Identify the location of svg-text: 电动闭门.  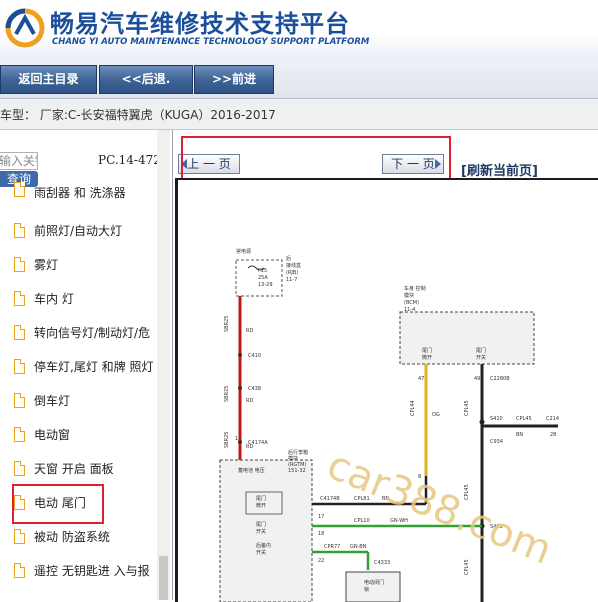
(374, 582).